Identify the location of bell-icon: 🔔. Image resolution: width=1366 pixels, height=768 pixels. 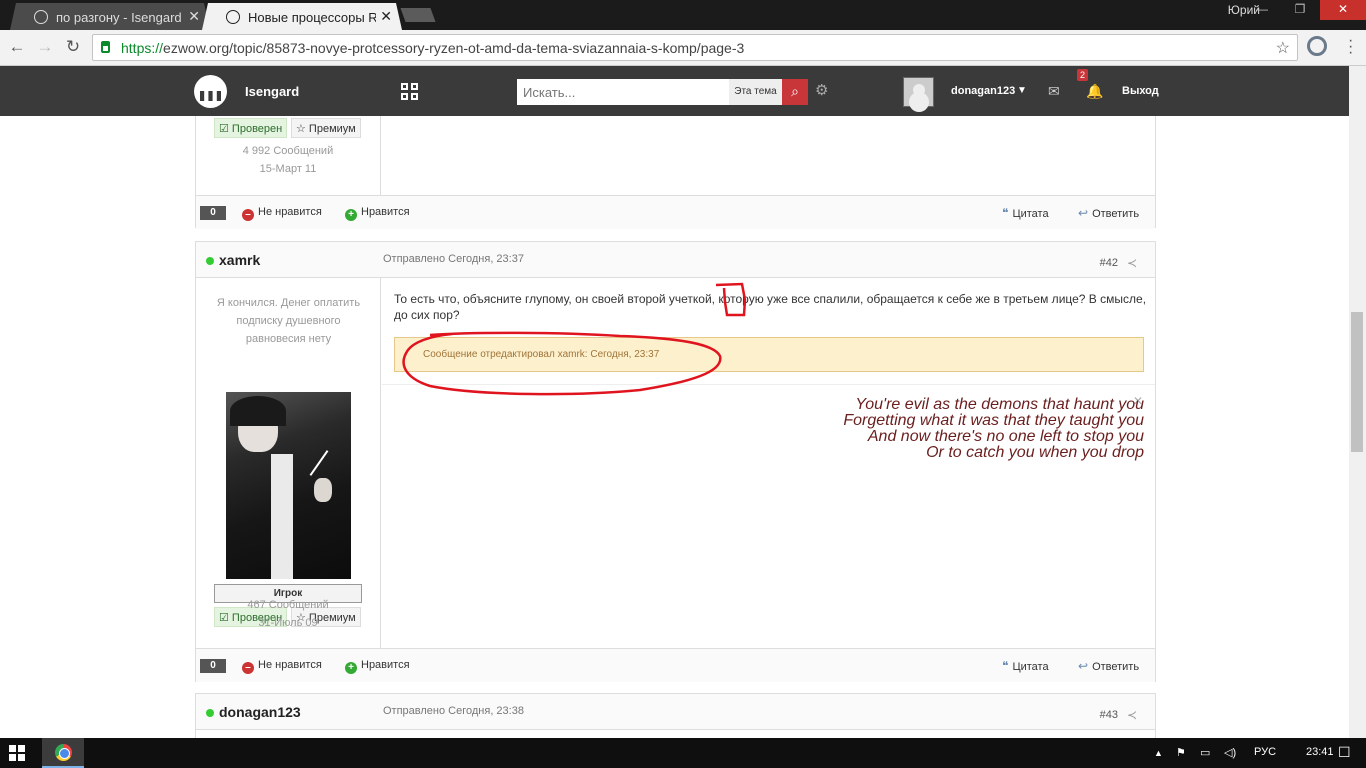
(1094, 91).